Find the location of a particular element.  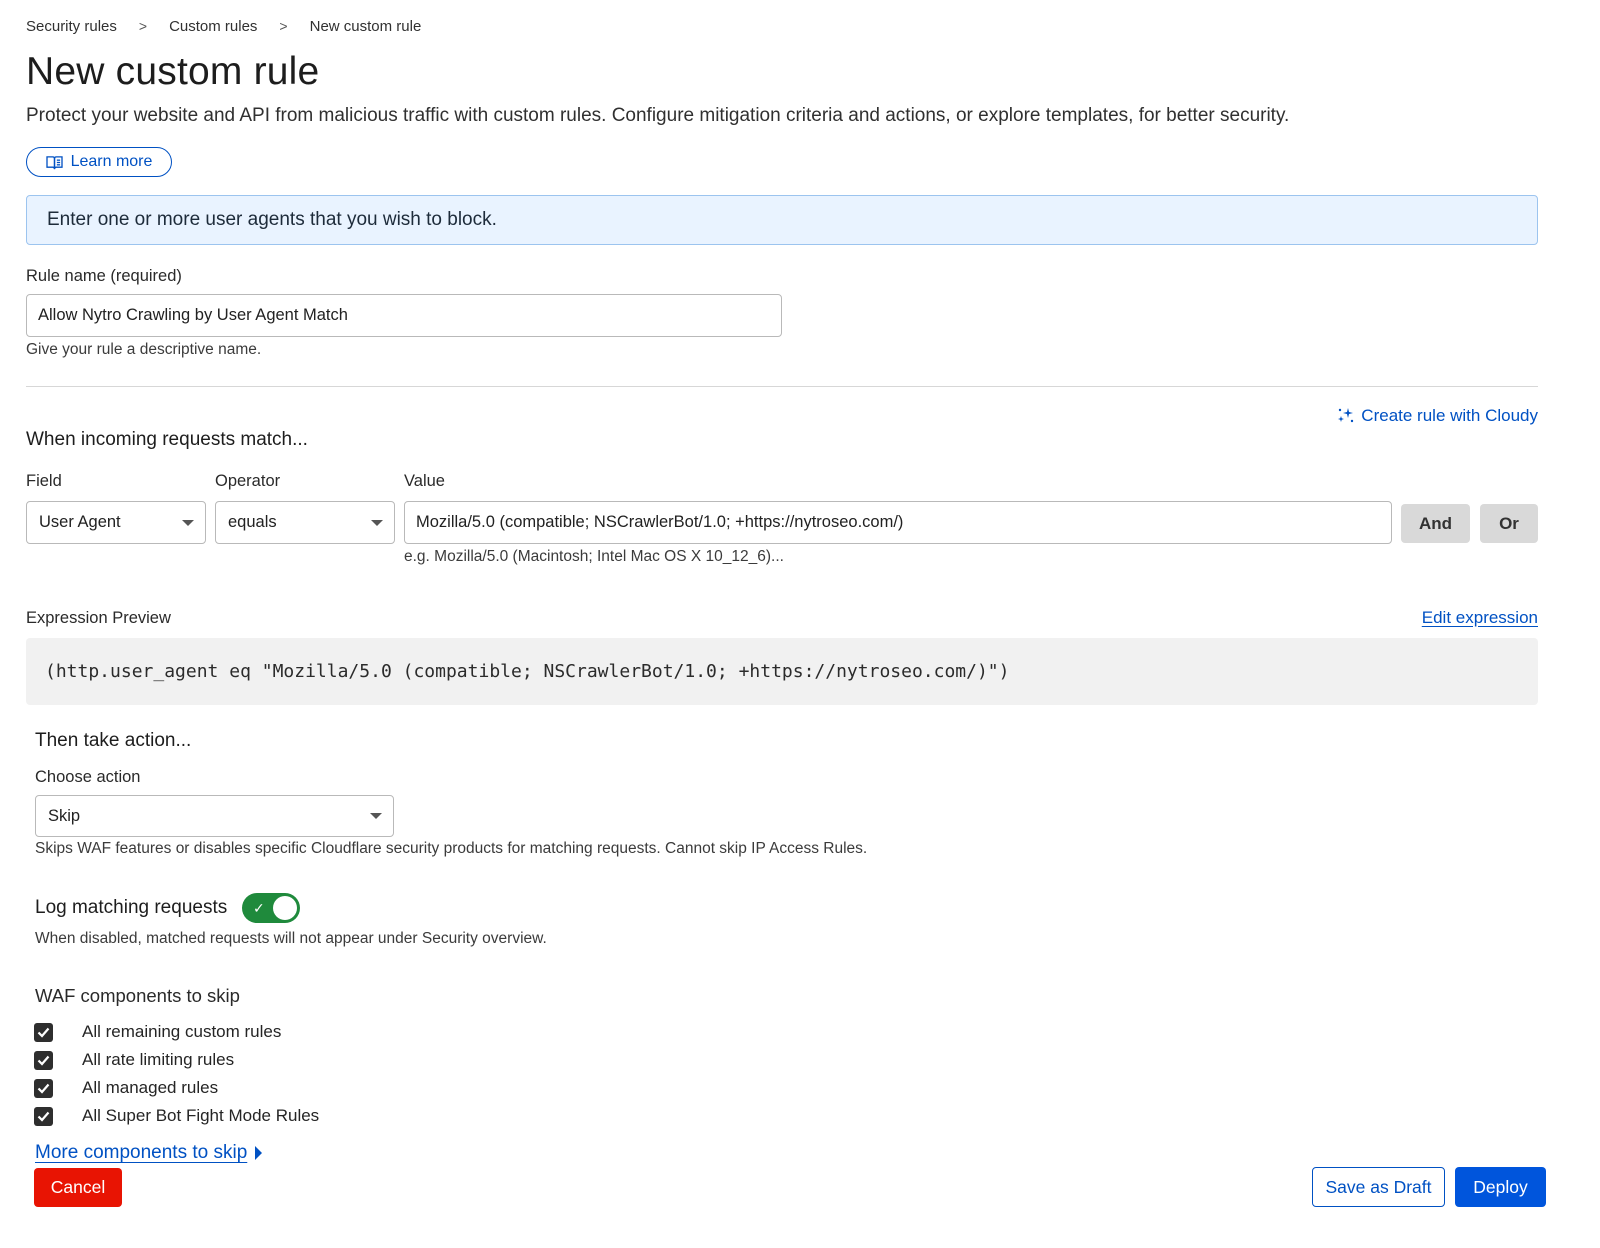

more-components-link: More components to skip is located at coordinates (149, 1153).